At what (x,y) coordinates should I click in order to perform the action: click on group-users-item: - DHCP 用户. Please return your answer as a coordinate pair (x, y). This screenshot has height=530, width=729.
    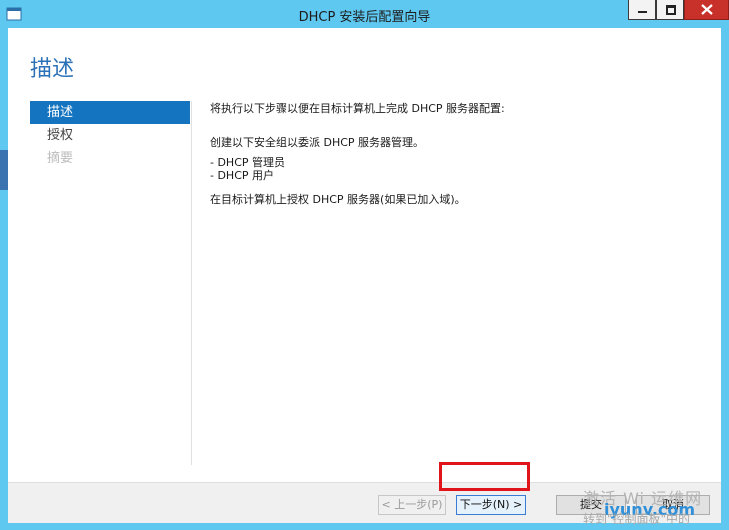
    Looking at the image, I should click on (242, 175).